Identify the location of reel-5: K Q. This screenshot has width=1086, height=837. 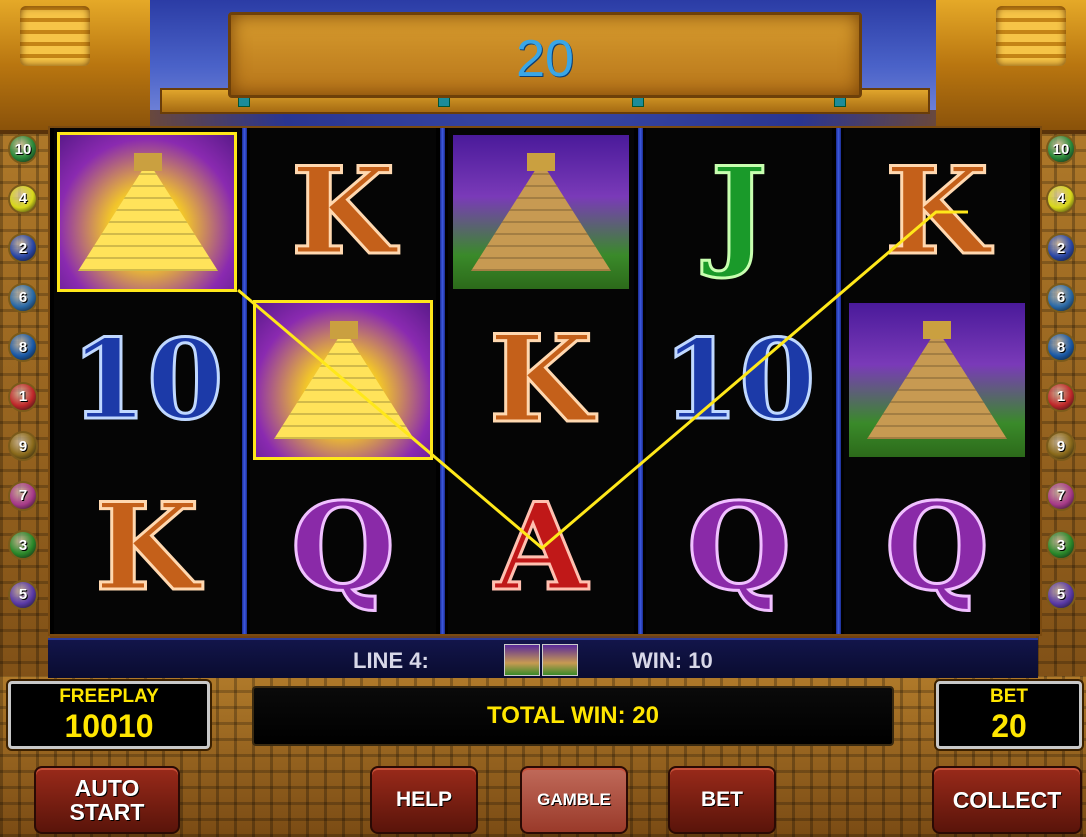
(937, 381).